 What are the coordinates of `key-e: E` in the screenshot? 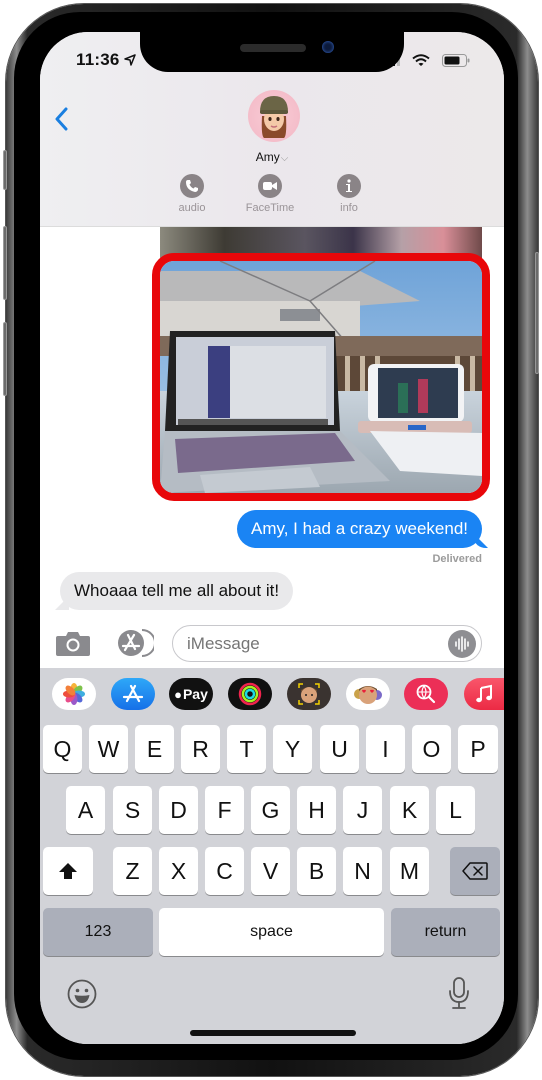 It's located at (154, 749).